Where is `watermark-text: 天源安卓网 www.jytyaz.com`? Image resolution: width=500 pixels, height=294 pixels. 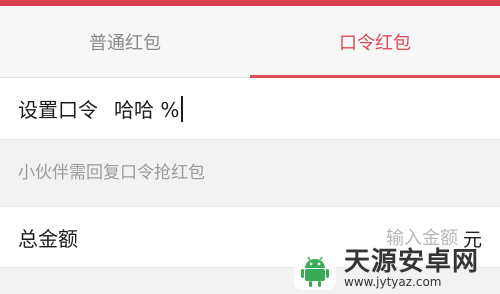 watermark-text: 天源安卓网 www.jytyaz.com is located at coordinates (412, 268).